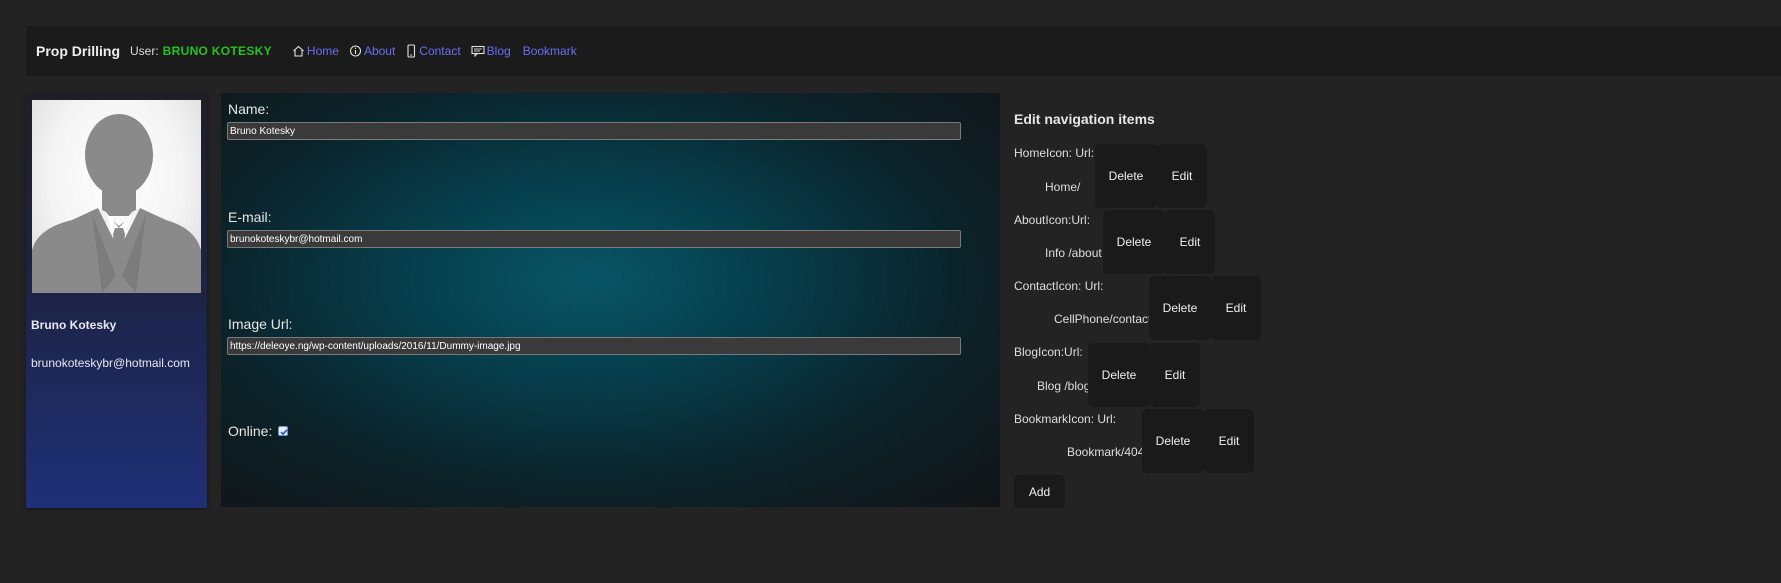 The image size is (1781, 583). I want to click on nav-item-blog-line2: Blog /blog, so click(1064, 386).